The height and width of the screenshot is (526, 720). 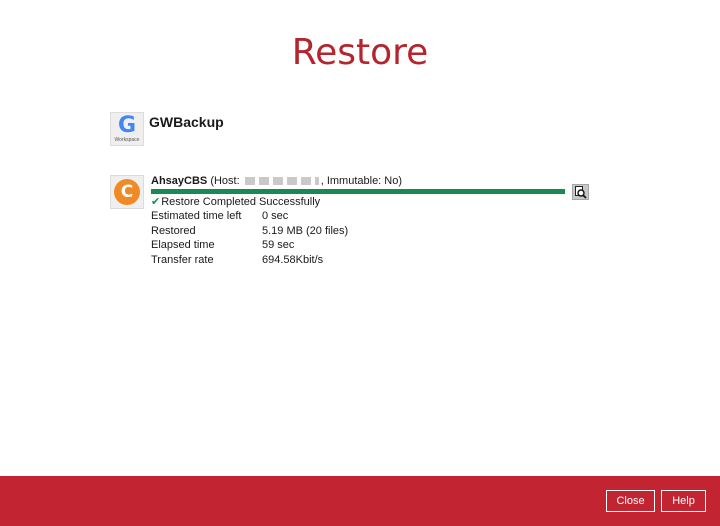 What do you see at coordinates (361, 181) in the screenshot?
I see `host-suffix: , Immutable: No)` at bounding box center [361, 181].